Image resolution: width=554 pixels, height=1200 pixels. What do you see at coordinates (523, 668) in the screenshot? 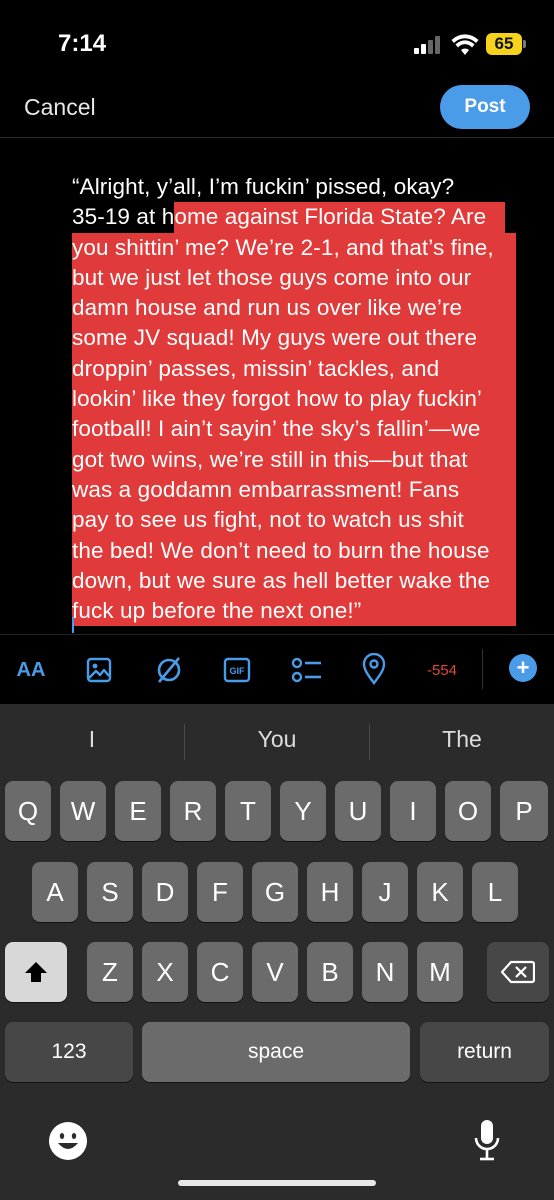
I see `add-icon: +` at bounding box center [523, 668].